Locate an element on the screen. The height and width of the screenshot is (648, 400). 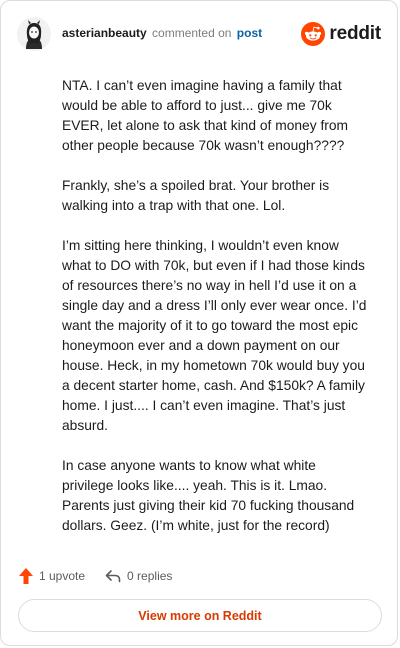
view-more-button: View more on Reddit is located at coordinates (200, 615).